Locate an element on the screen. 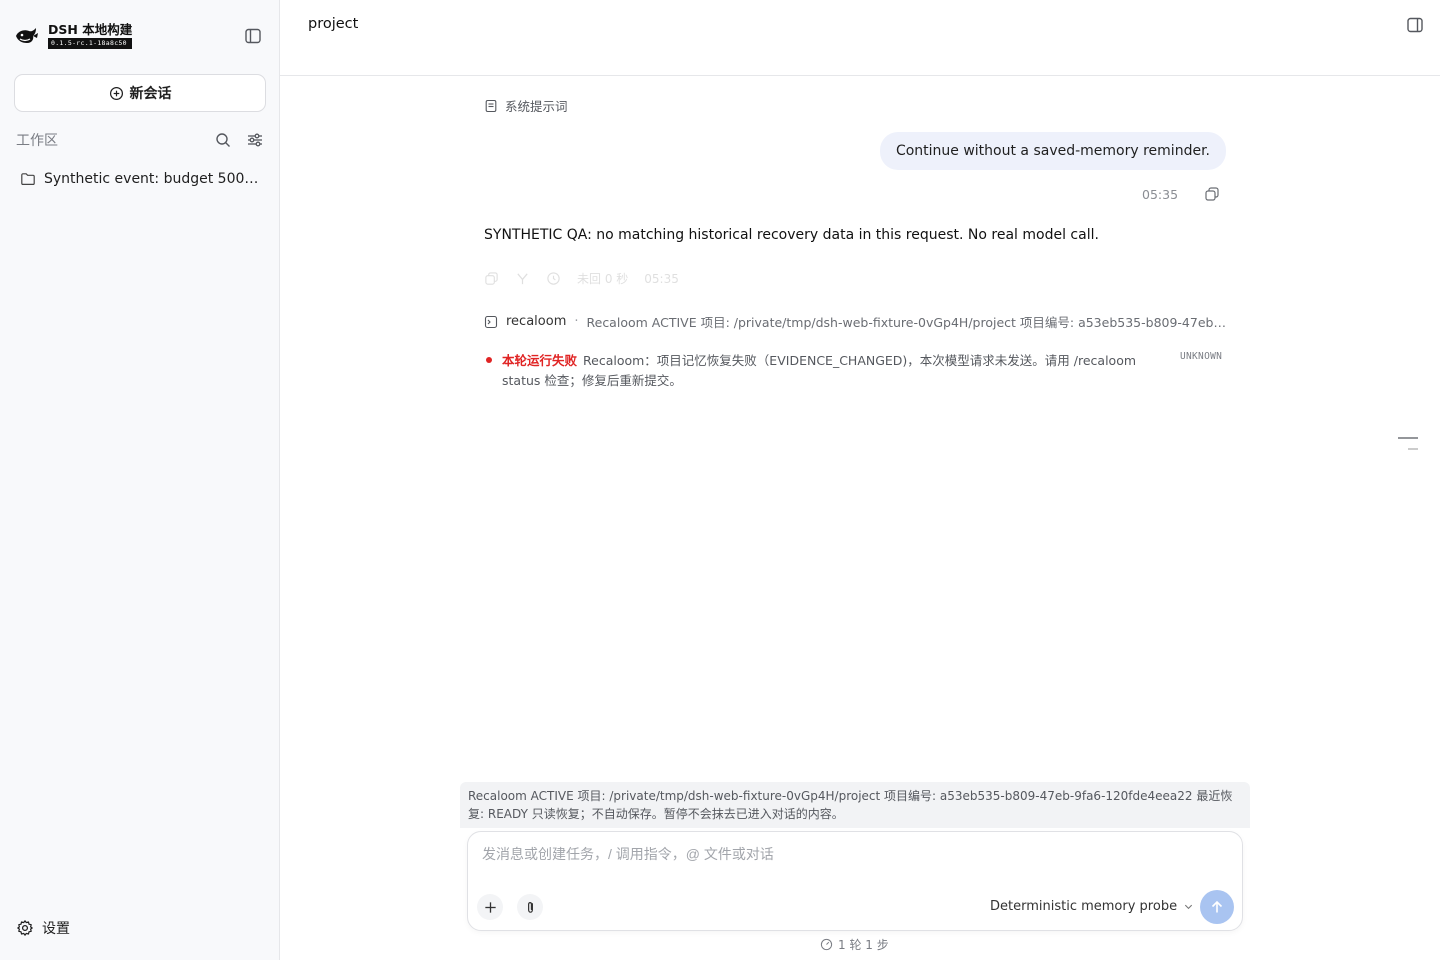 This screenshot has width=1440, height=960. paperclip-icon is located at coordinates (530, 907).